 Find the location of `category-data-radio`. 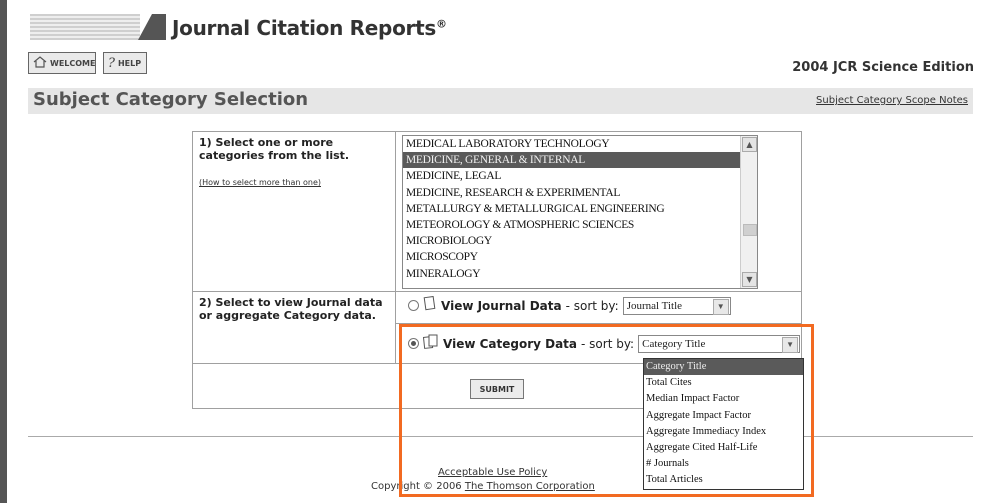

category-data-radio is located at coordinates (413, 343).